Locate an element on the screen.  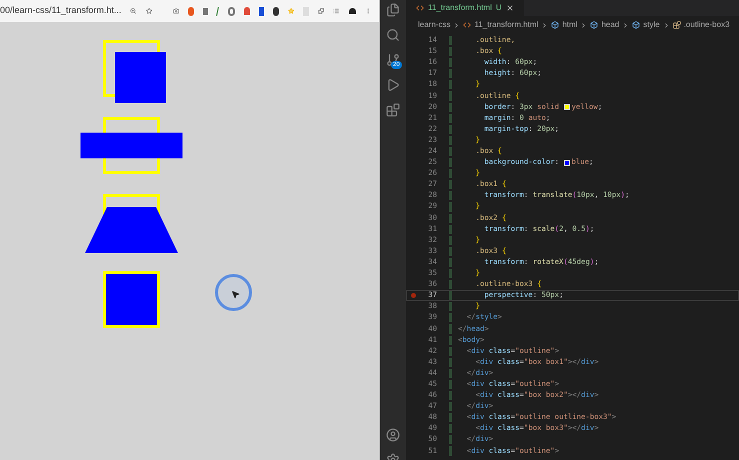
editor-tab: 11_transform.html U is located at coordinates (465, 8).